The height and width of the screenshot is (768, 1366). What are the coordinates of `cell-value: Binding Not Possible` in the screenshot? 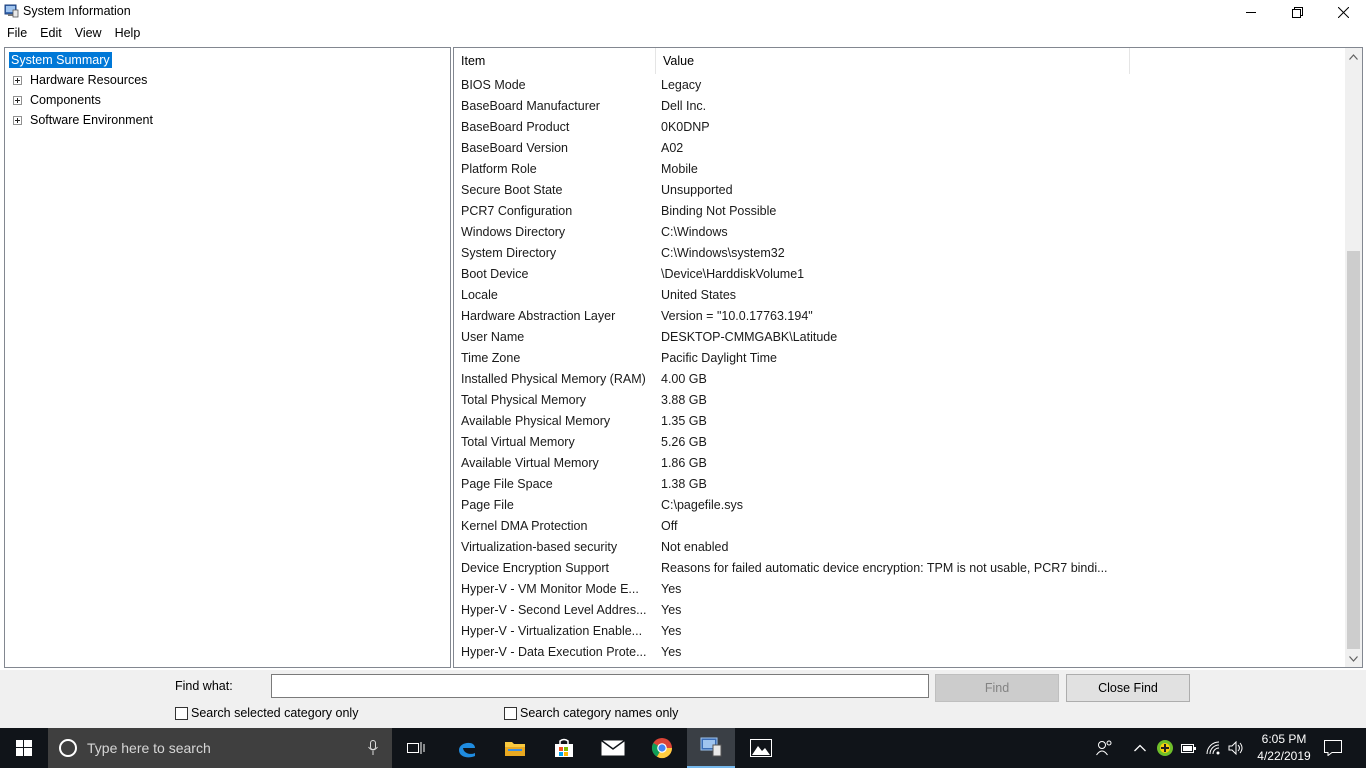 It's located at (719, 211).